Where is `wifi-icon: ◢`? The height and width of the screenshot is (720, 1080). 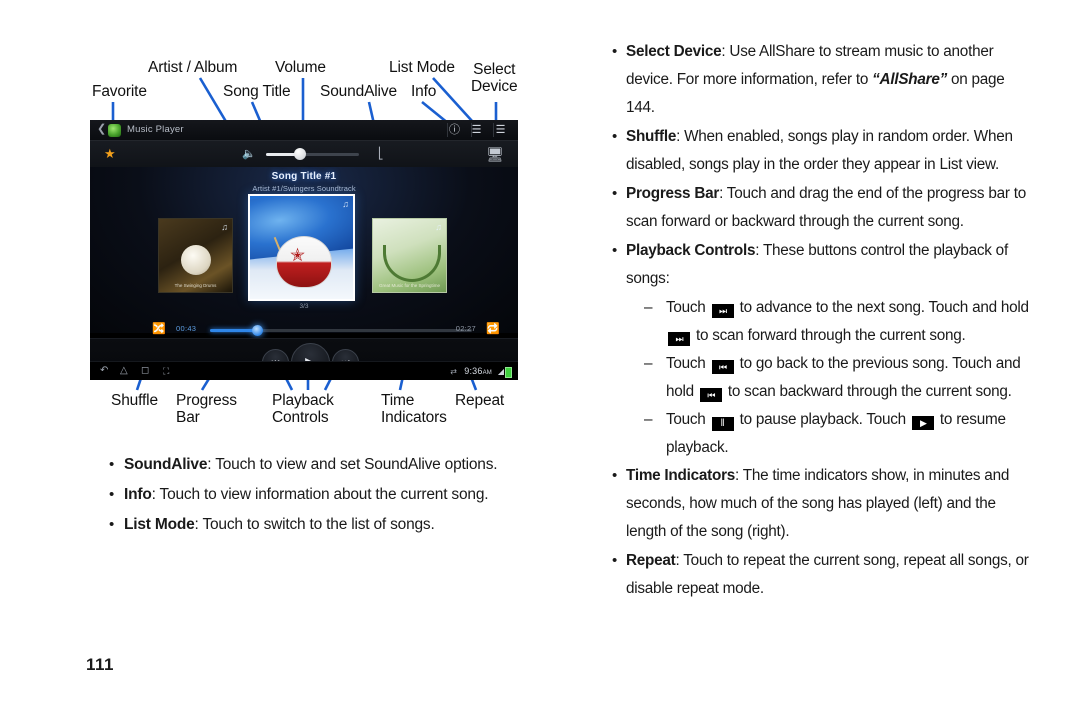
wifi-icon: ◢ is located at coordinates (500, 371).